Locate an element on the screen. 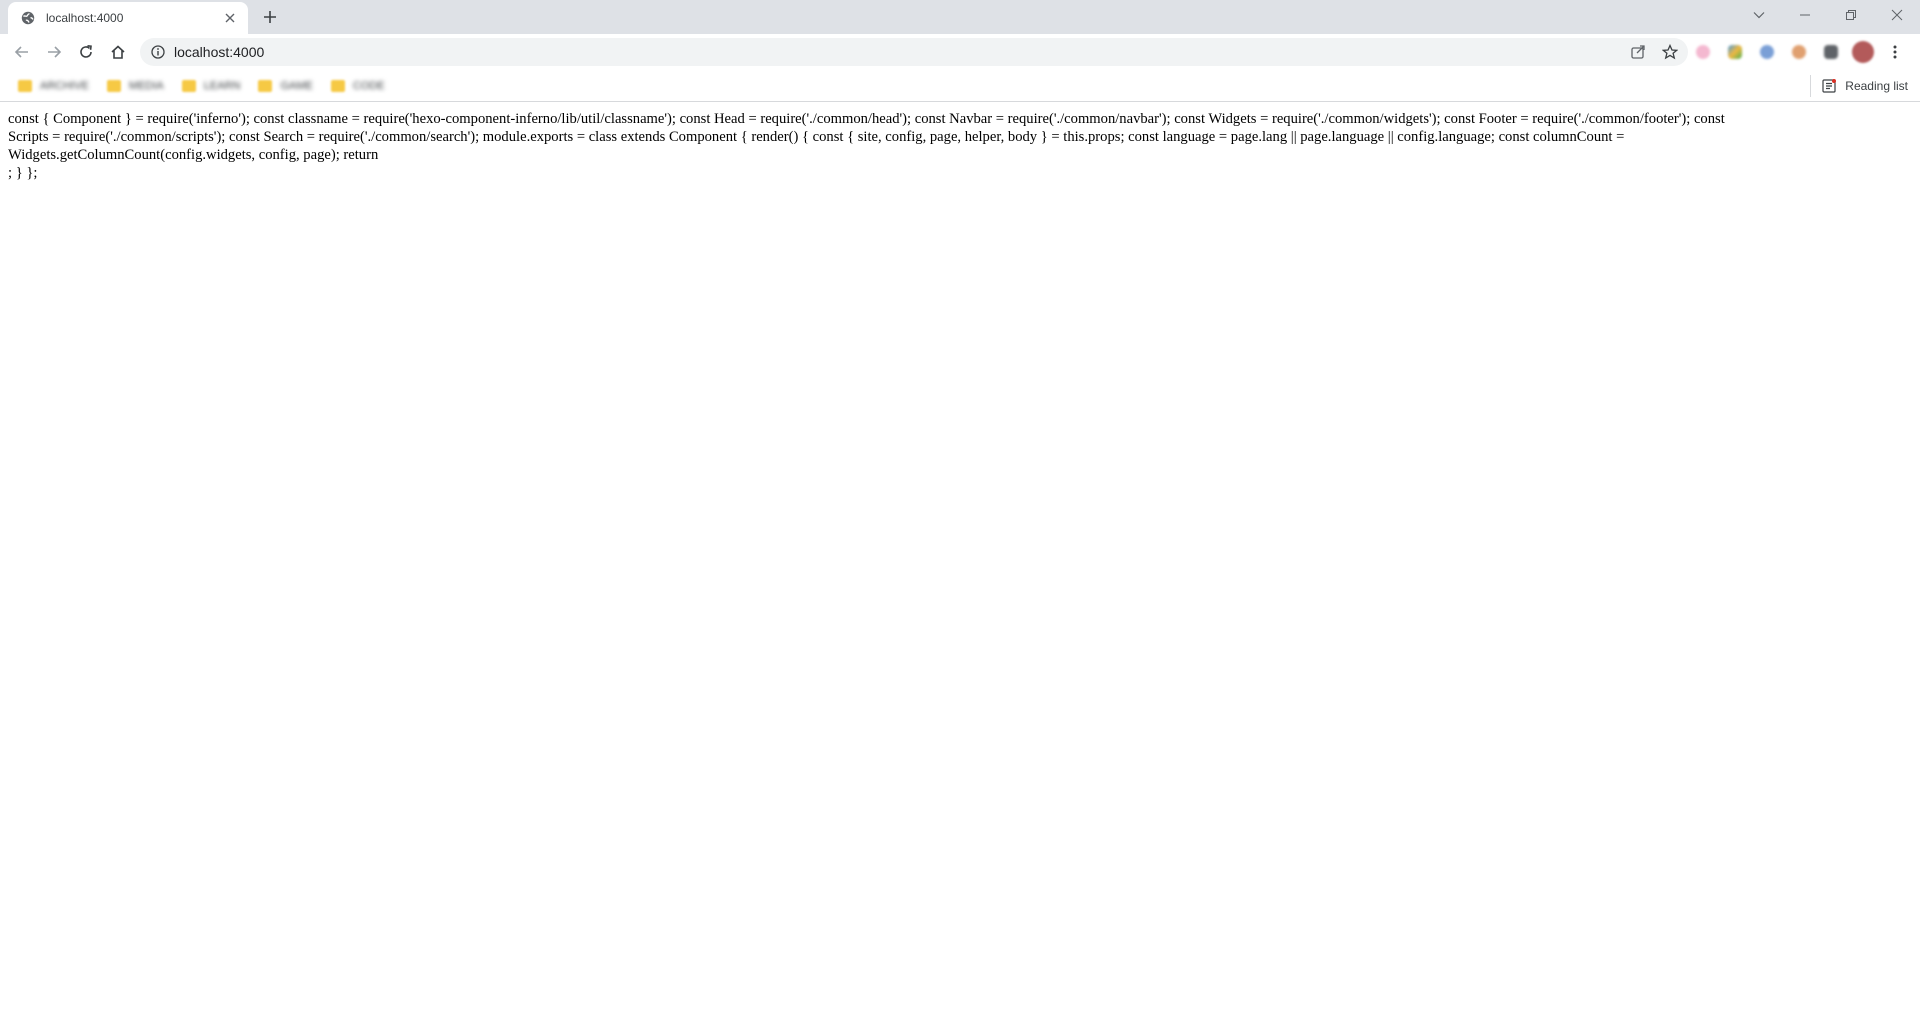 The height and width of the screenshot is (1032, 1920). bookmark-folder: GAME is located at coordinates (285, 86).